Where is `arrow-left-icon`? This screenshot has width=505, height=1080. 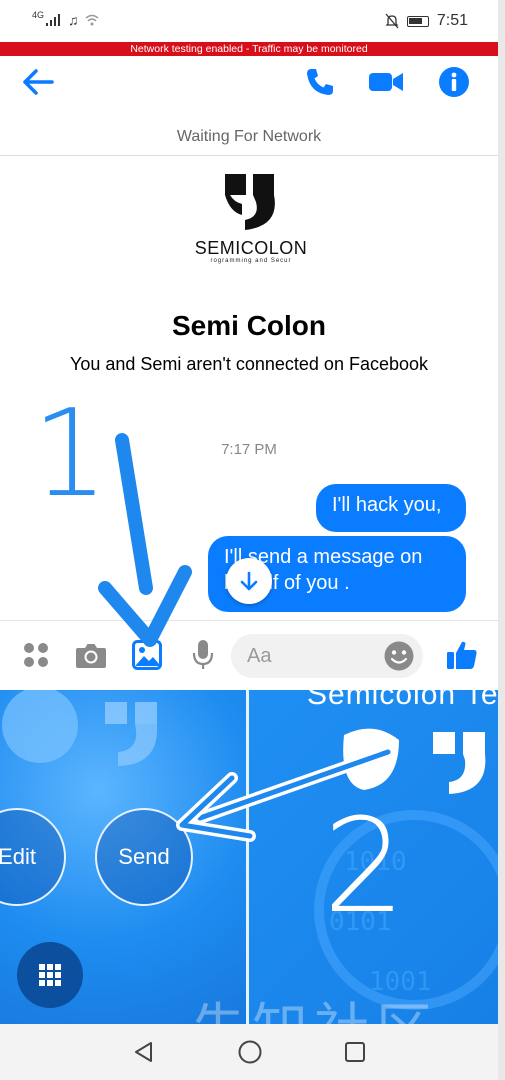 arrow-left-icon is located at coordinates (38, 82).